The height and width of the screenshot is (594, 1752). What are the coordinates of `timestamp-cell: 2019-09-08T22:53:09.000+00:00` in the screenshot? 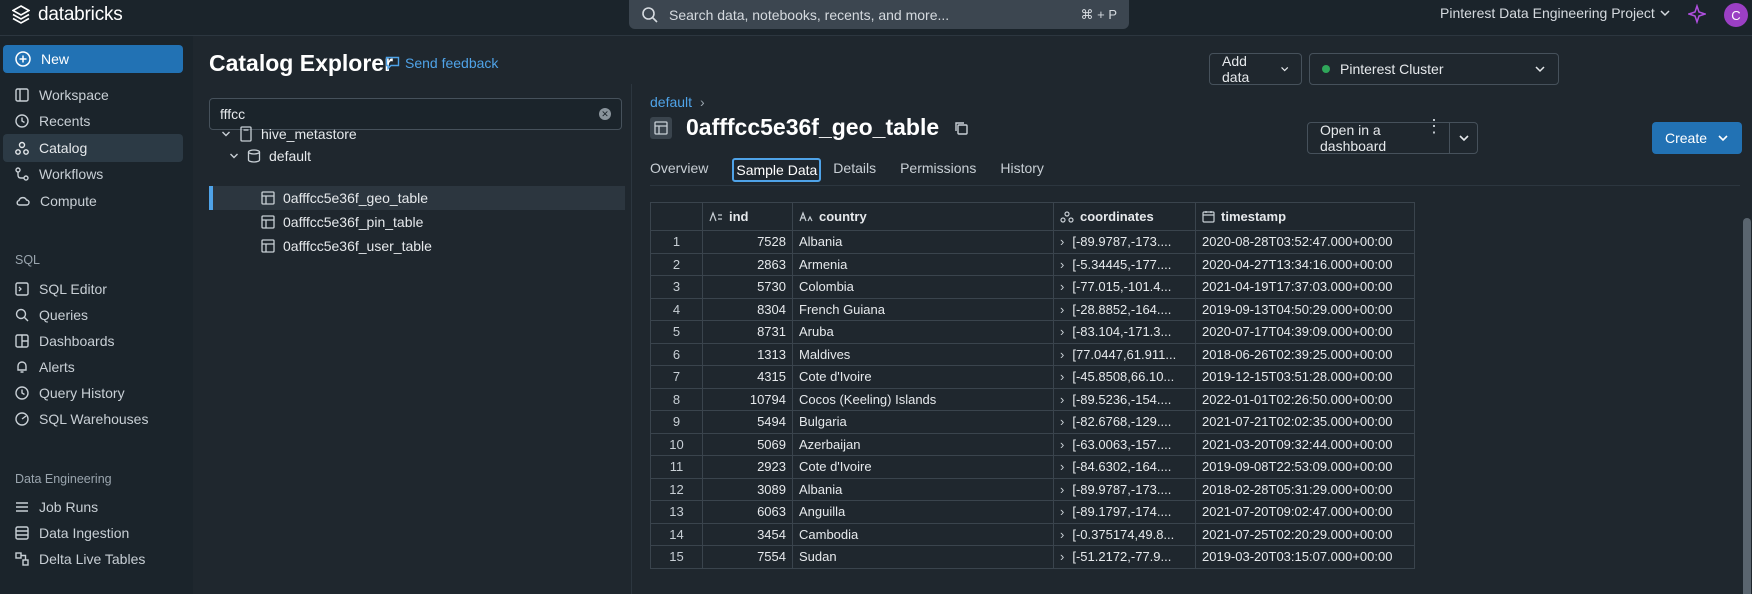 It's located at (1305, 467).